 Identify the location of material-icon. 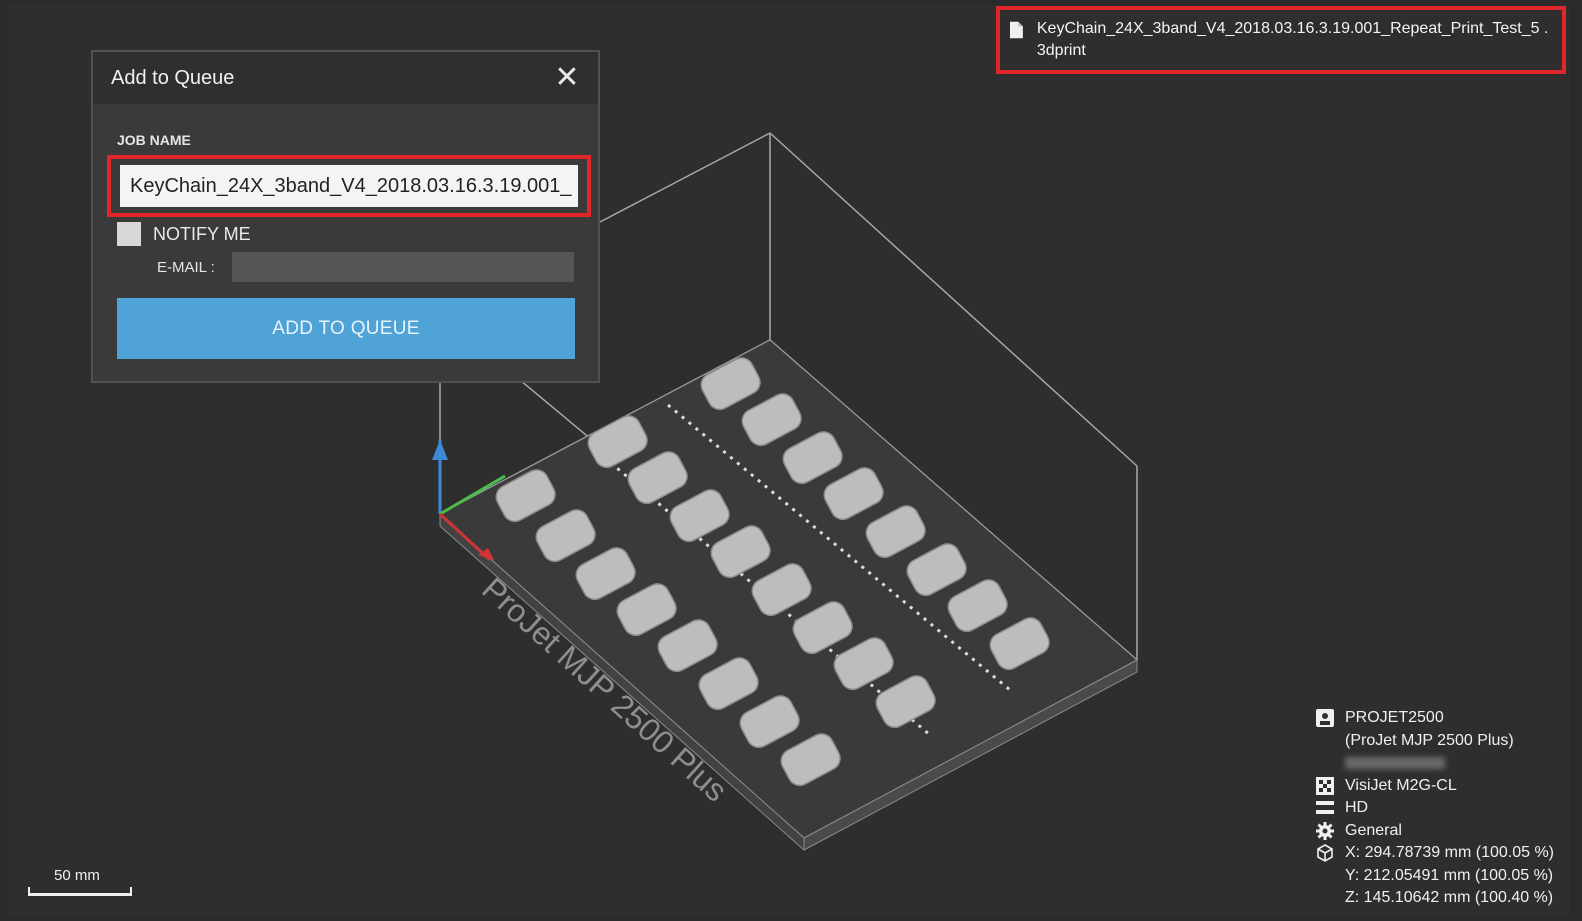
(1325, 785).